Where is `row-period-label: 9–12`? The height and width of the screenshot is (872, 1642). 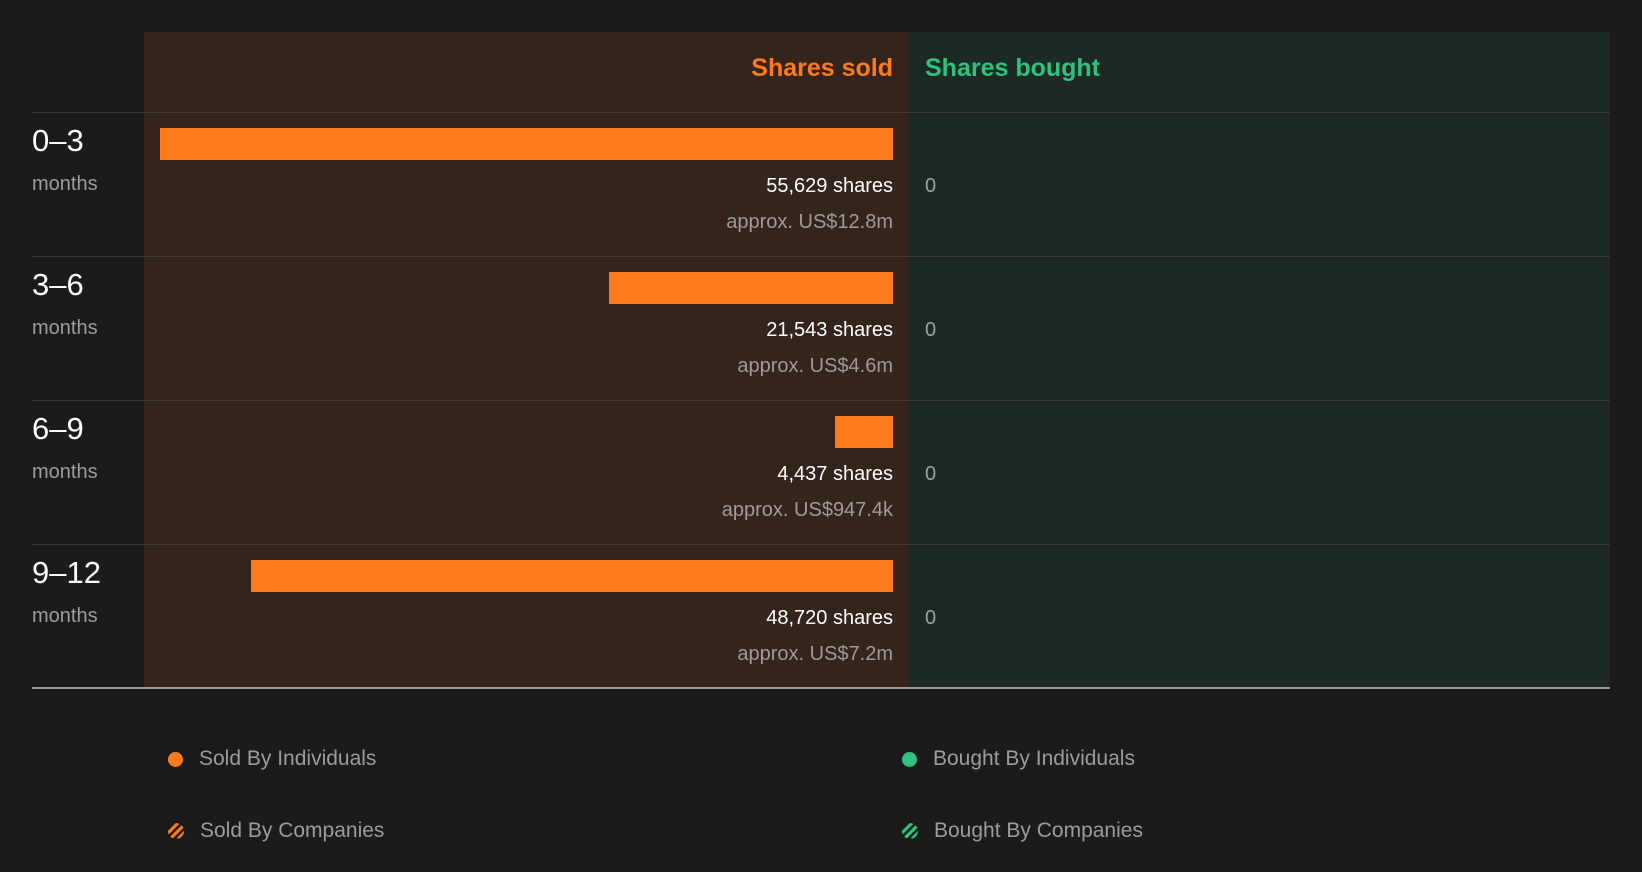
row-period-label: 9–12 is located at coordinates (66, 572).